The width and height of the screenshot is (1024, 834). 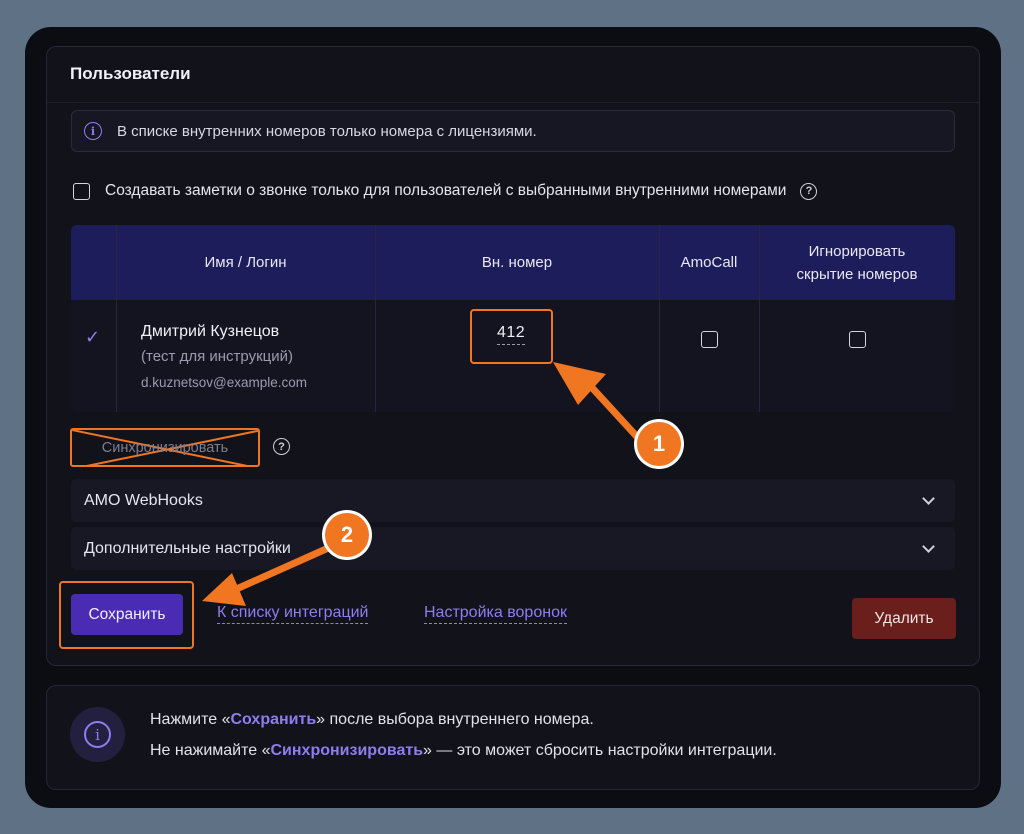 What do you see at coordinates (210, 331) in the screenshot?
I see `user-name: Дмитрий Кузнецов` at bounding box center [210, 331].